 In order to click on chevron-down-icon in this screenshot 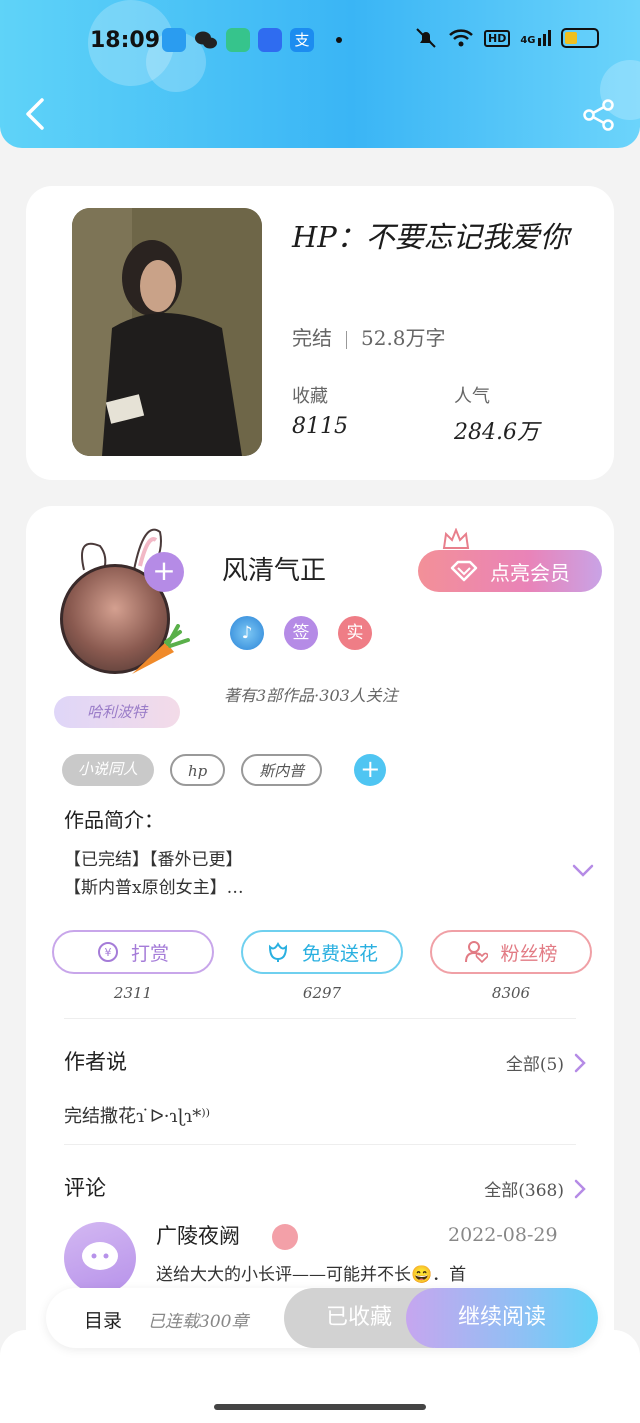, I will do `click(583, 871)`.